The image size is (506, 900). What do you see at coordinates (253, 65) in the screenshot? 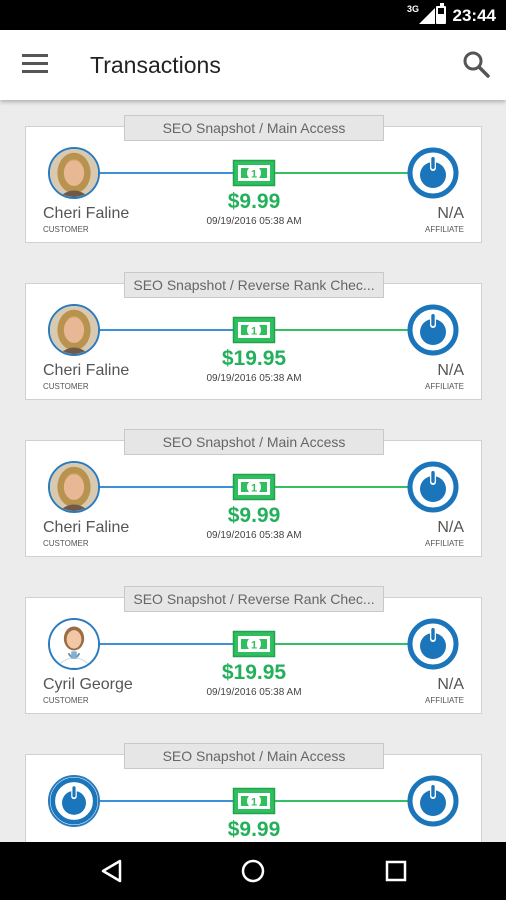
I see `app-bar: Transactions` at bounding box center [253, 65].